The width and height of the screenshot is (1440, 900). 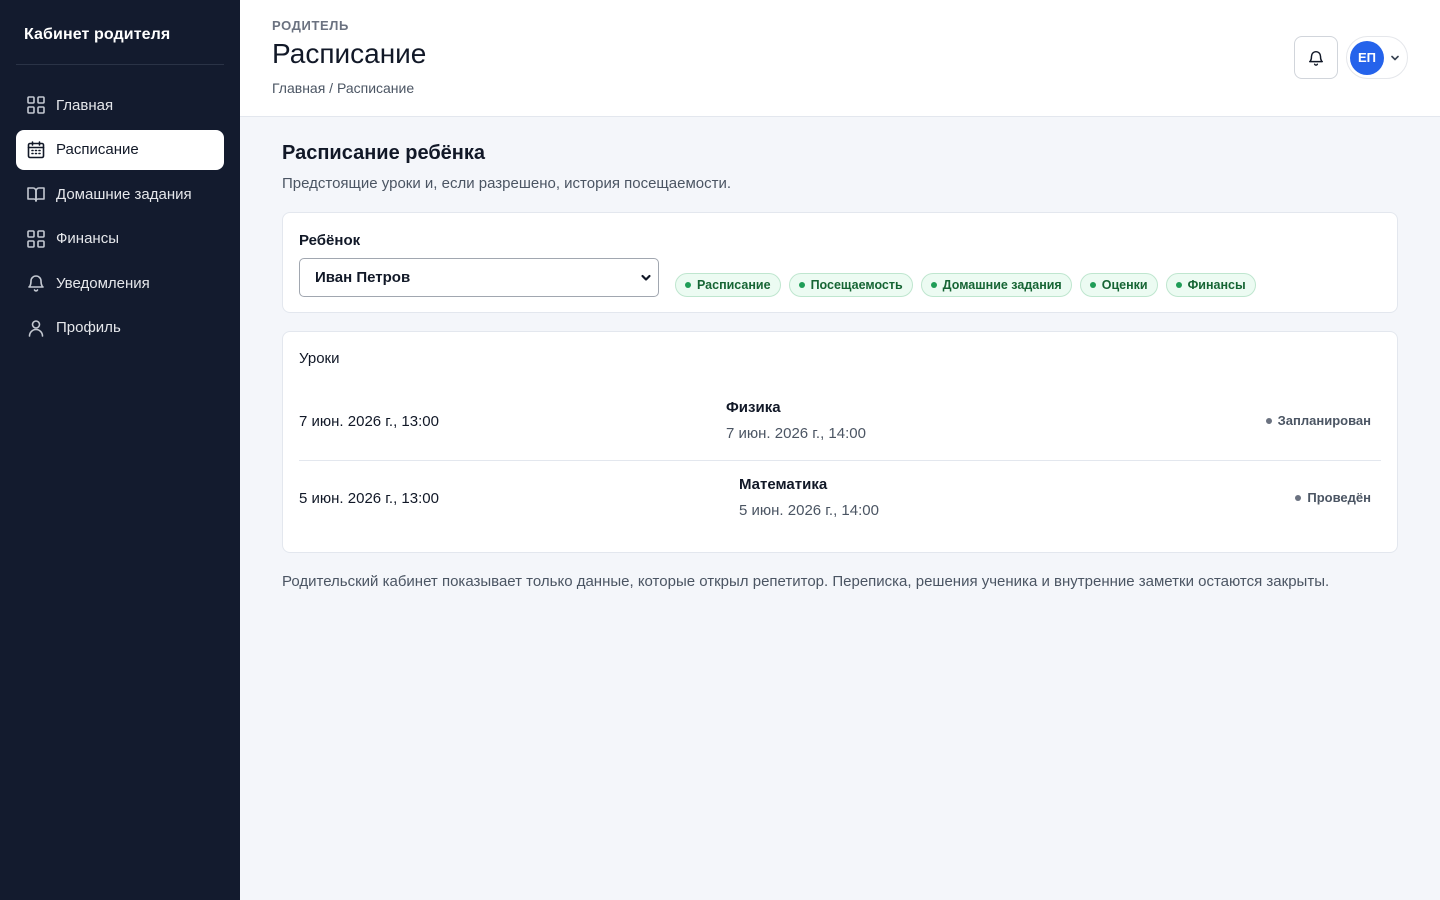 I want to click on section-title: Расписание ребёнка, so click(x=384, y=153).